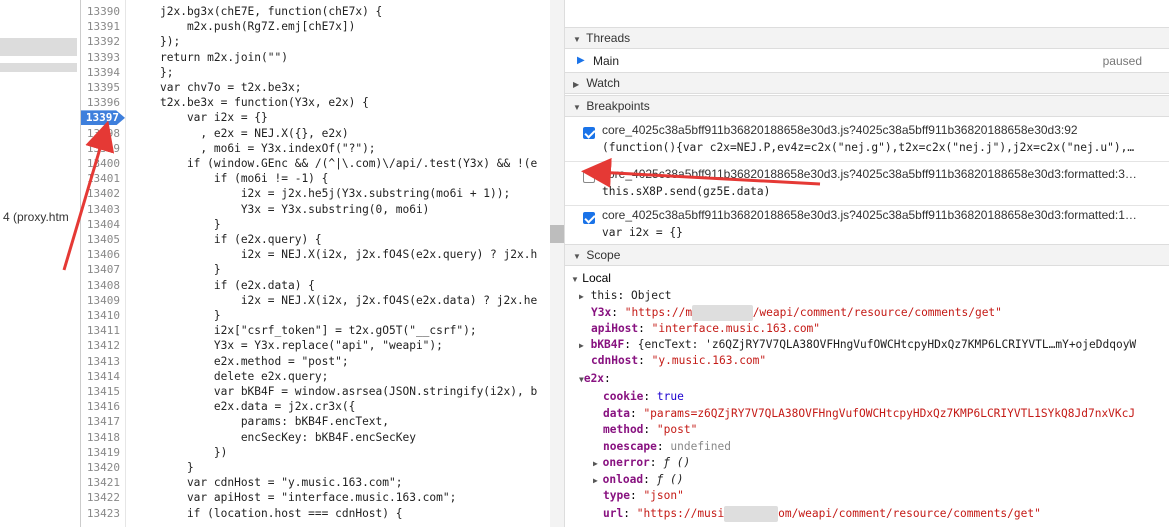  What do you see at coordinates (103, 102) in the screenshot?
I see `line-number: 13396` at bounding box center [103, 102].